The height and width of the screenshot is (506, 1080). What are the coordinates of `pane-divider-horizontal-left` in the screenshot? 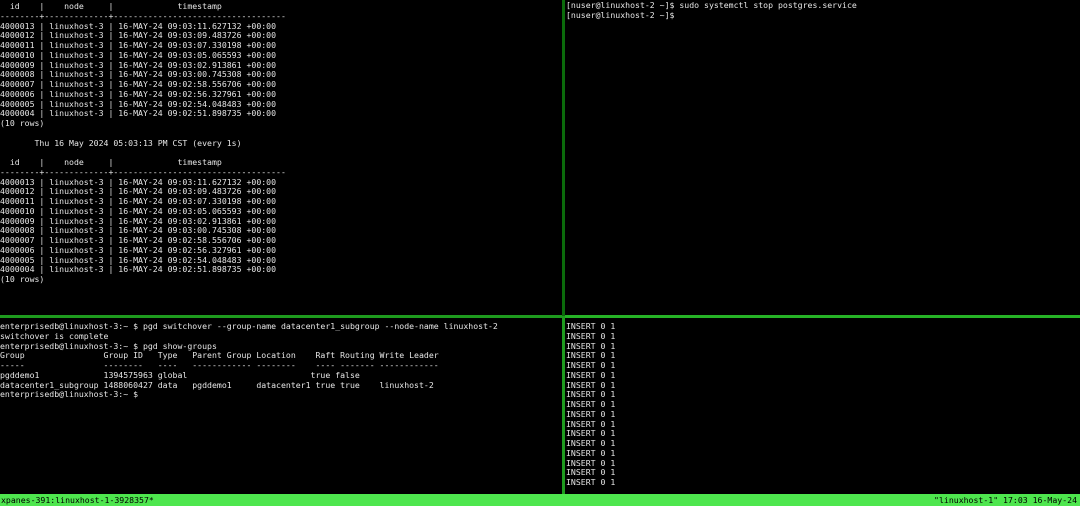 It's located at (281, 316).